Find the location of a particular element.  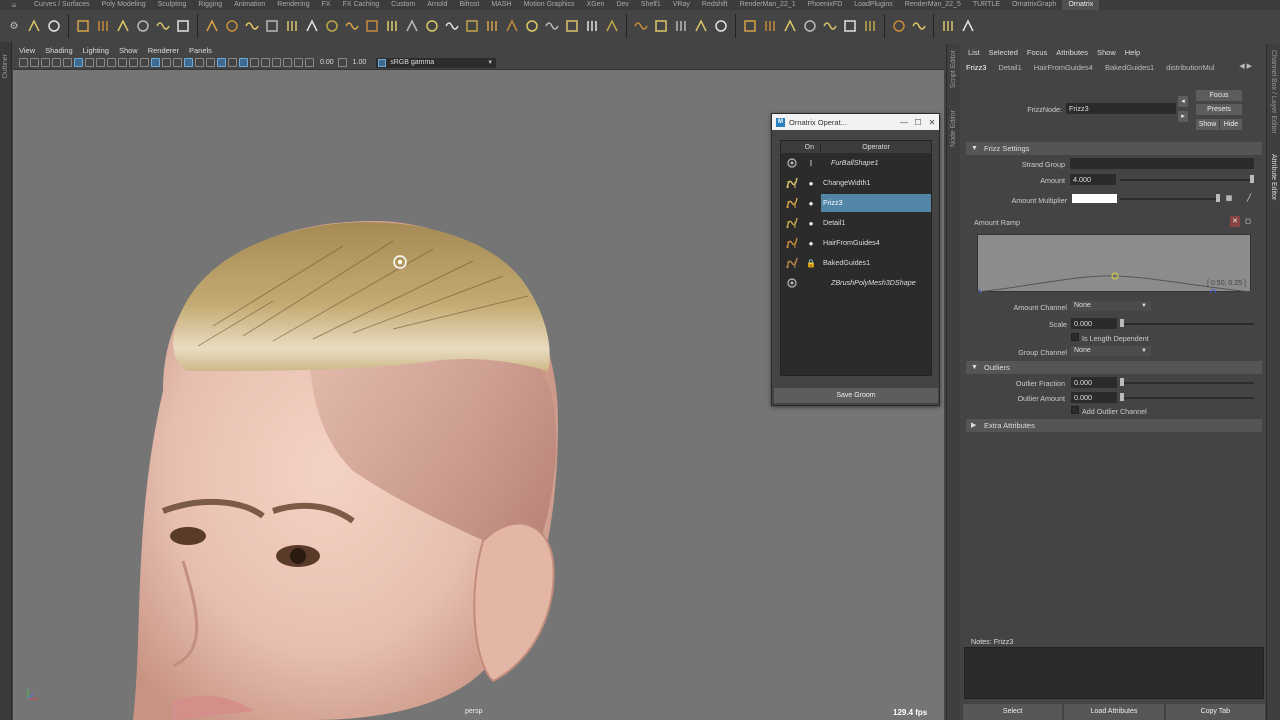

amount-field: 4.000 is located at coordinates (1093, 179).